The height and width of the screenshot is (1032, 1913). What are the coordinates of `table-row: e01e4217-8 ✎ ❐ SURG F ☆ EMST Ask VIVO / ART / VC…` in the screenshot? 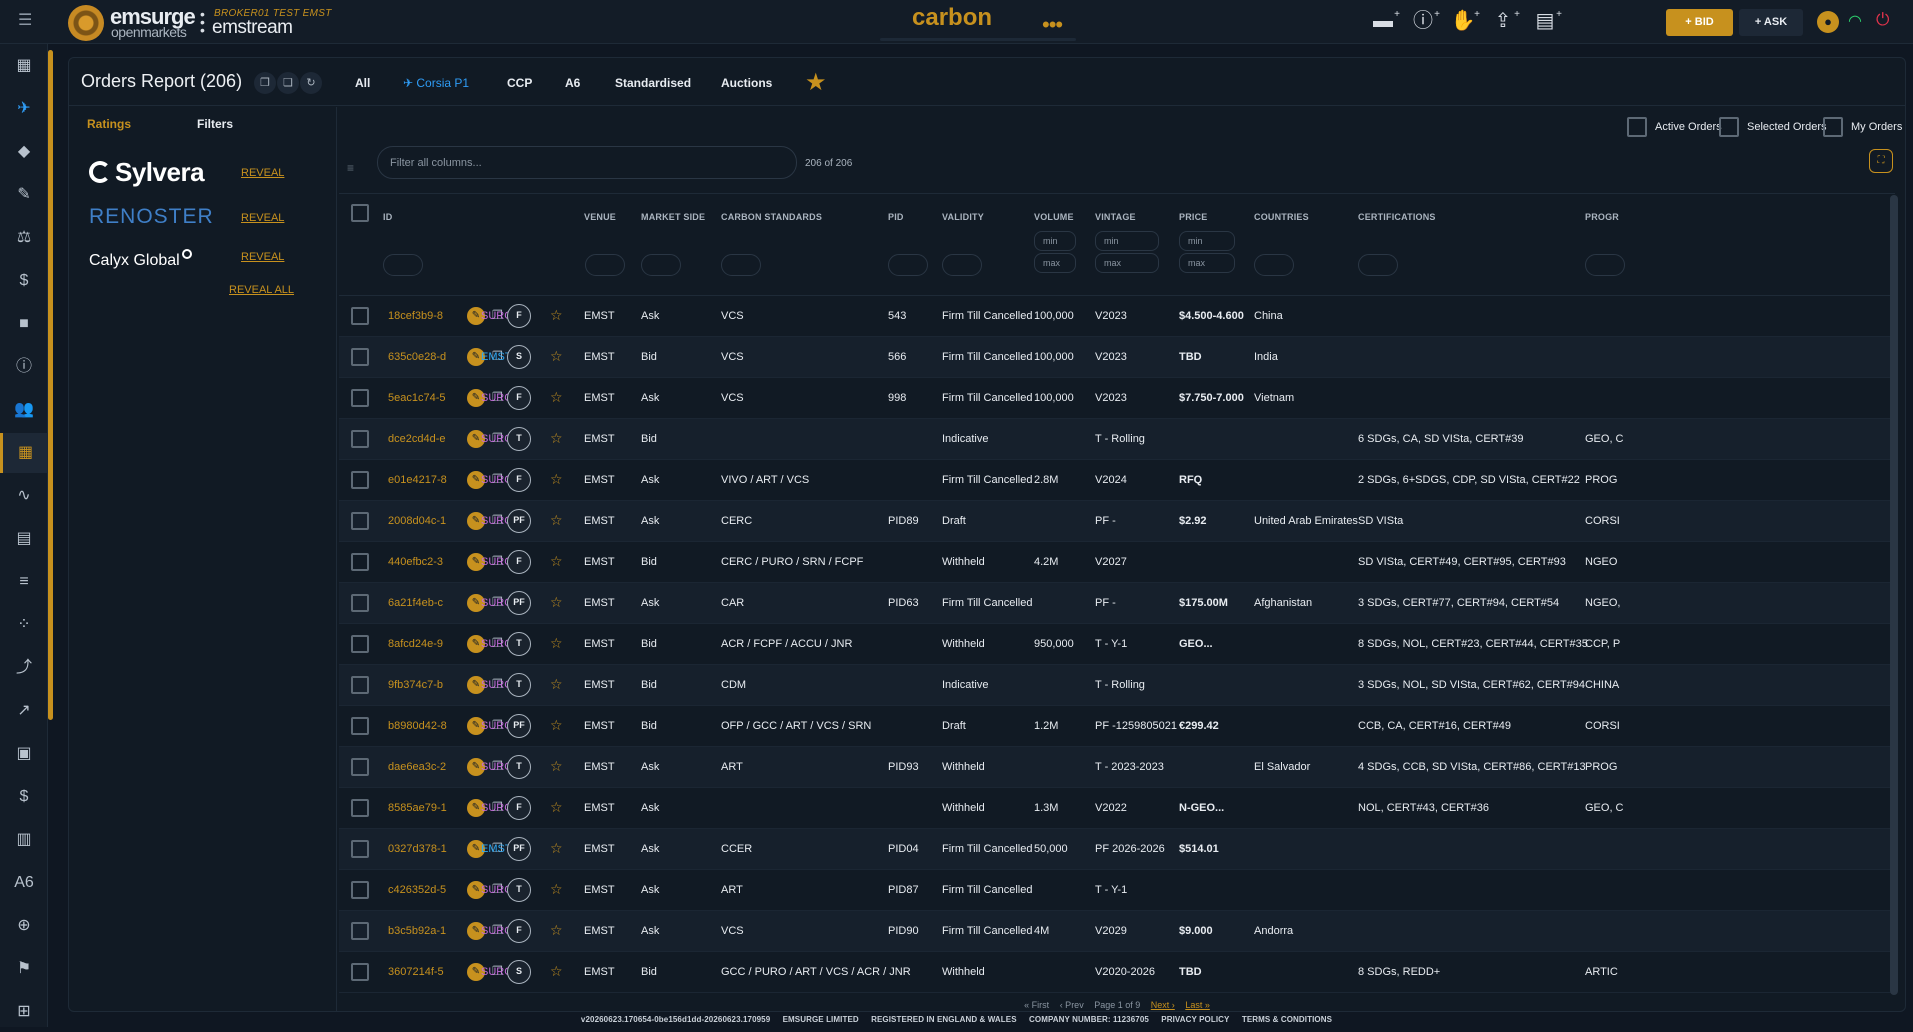 It's located at (1117, 480).